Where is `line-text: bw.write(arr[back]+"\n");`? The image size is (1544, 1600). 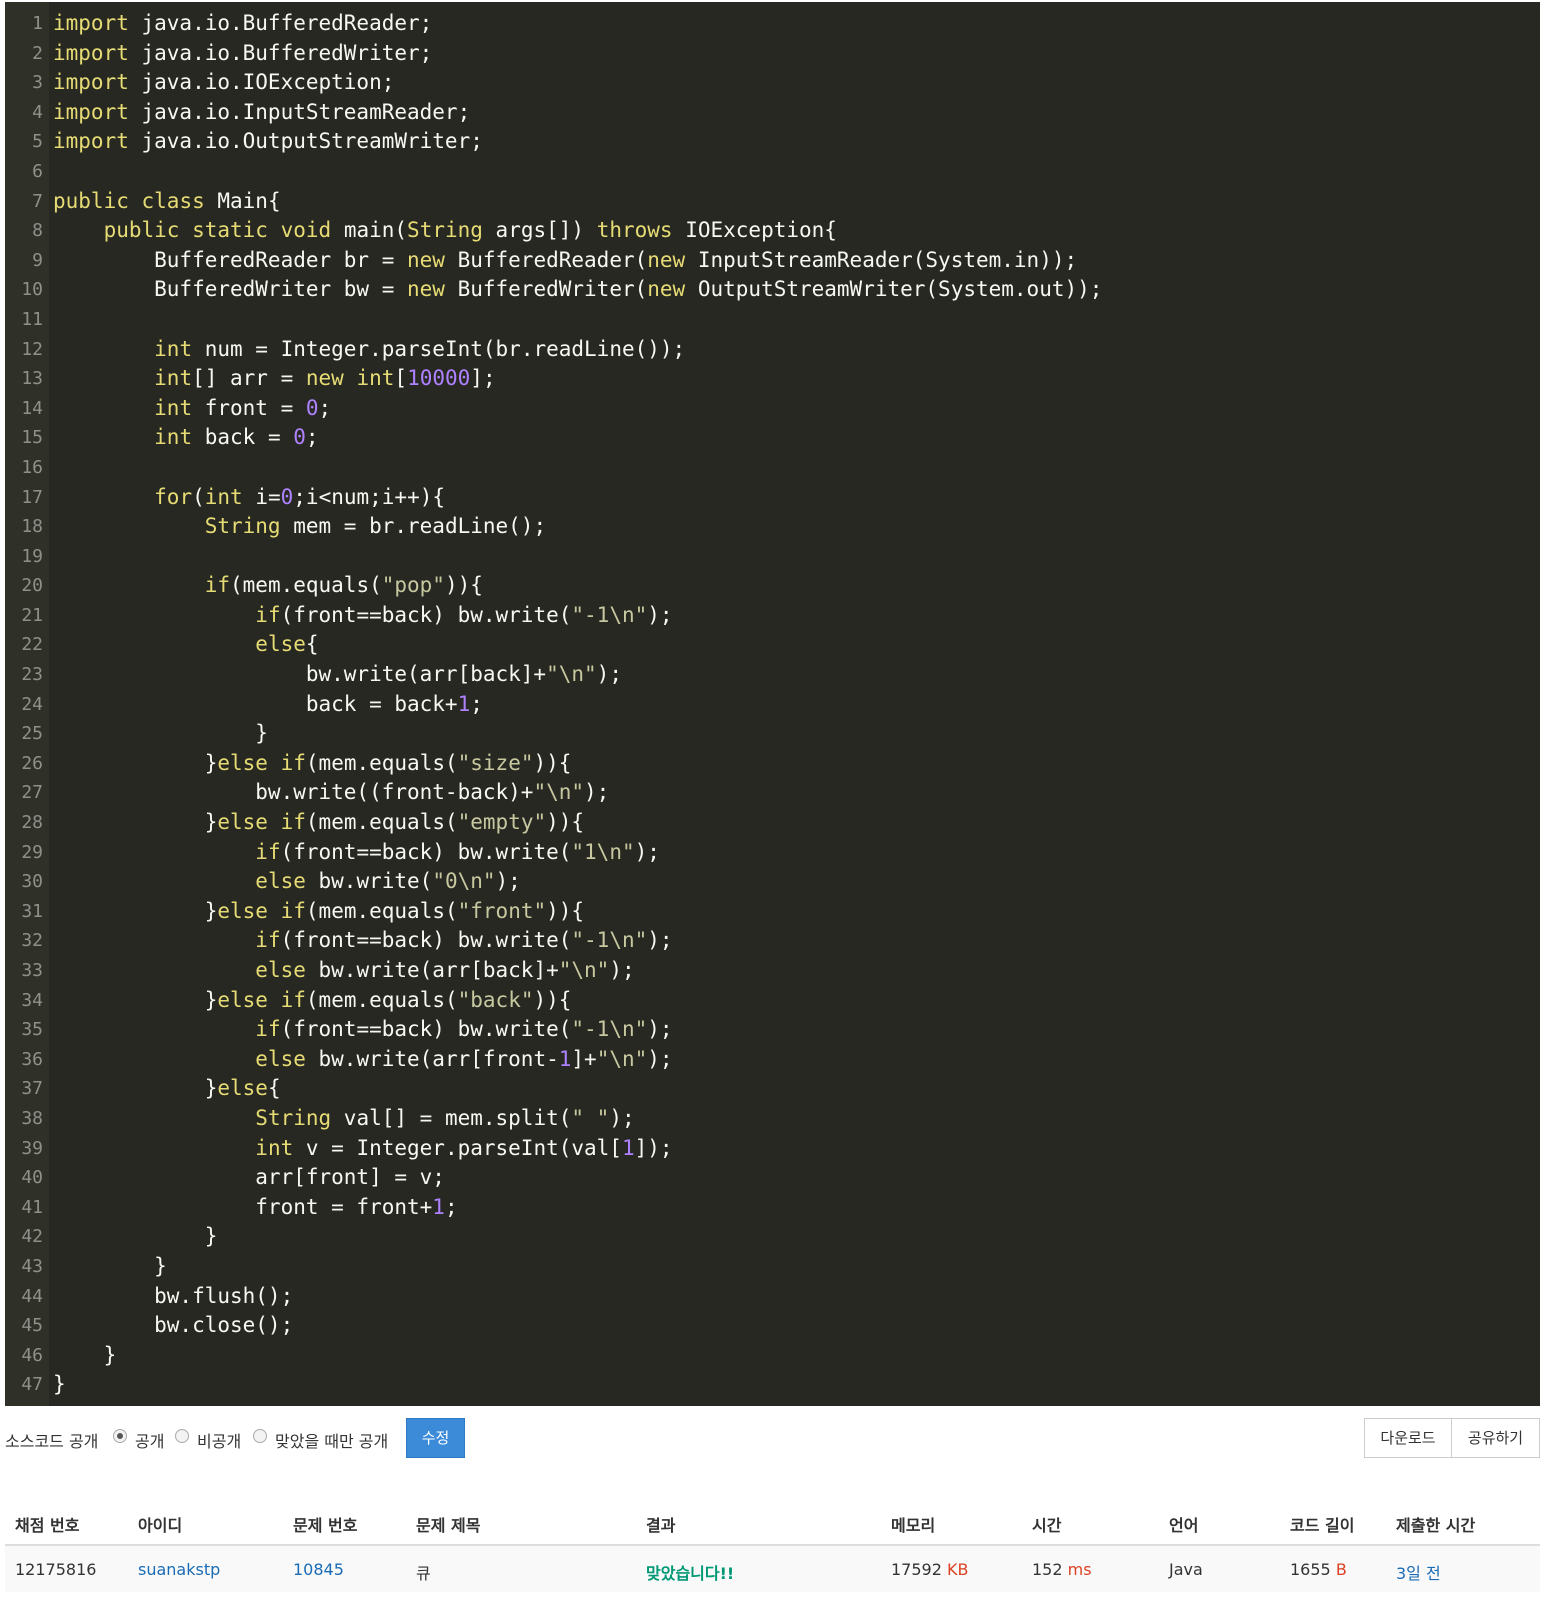
line-text: bw.write(arr[back]+"\n"); is located at coordinates (337, 674).